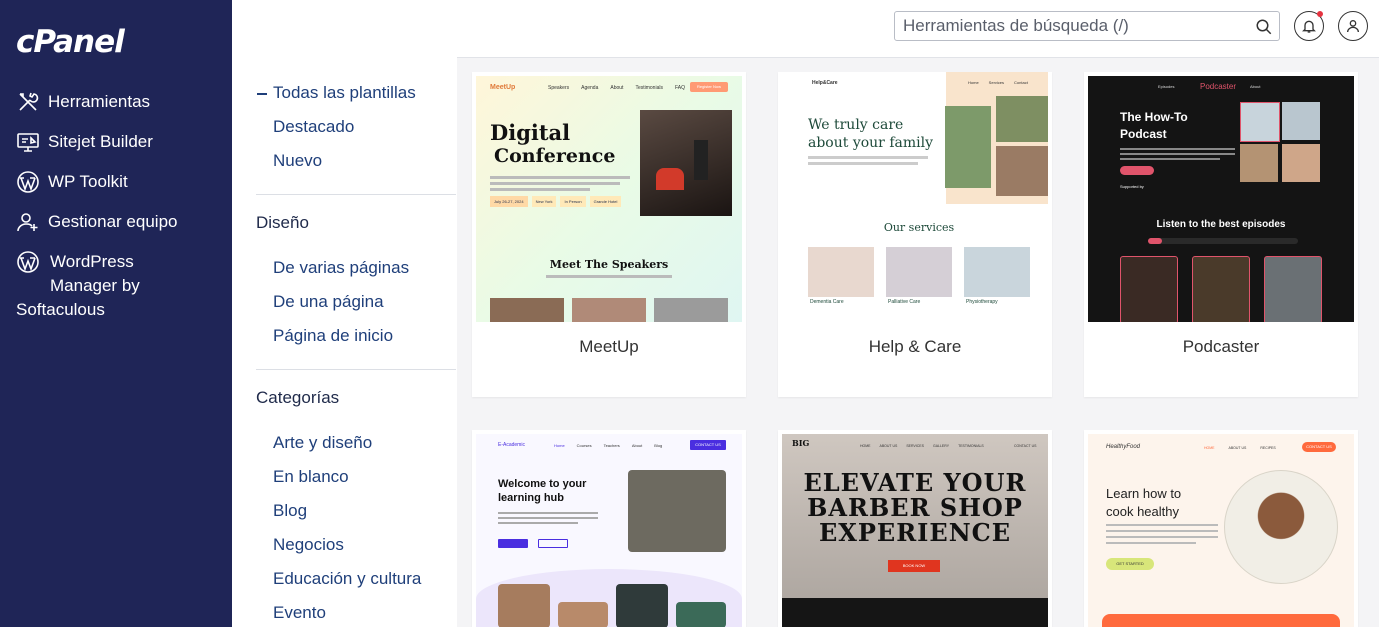 The image size is (1379, 627). What do you see at coordinates (971, 446) in the screenshot?
I see `preview-nav-item: TESTIMONIALS` at bounding box center [971, 446].